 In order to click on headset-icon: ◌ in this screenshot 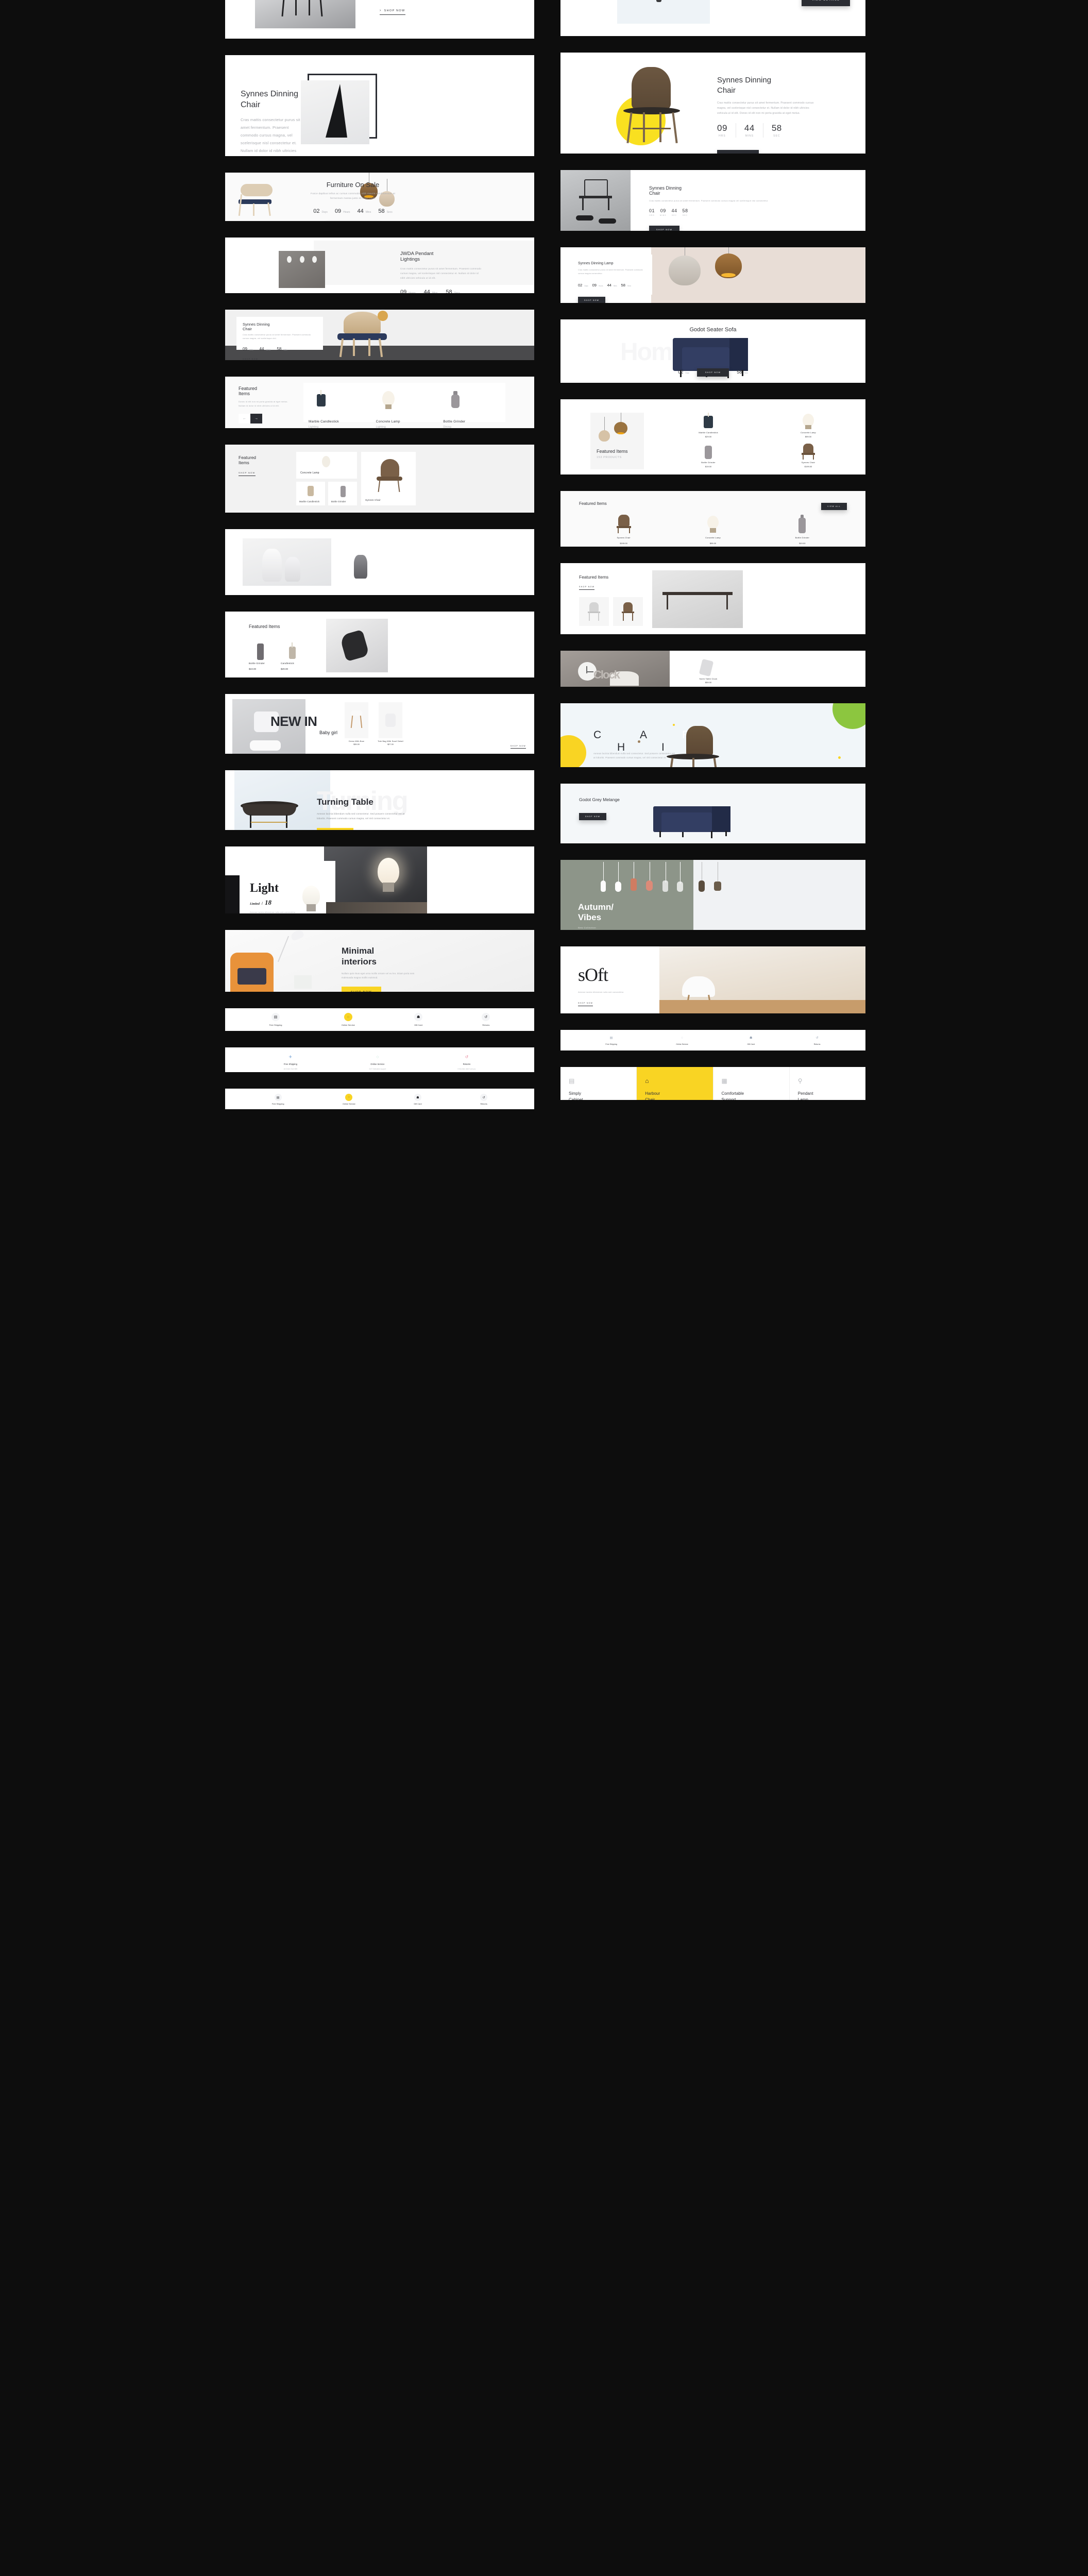, I will do `click(682, 1038)`.